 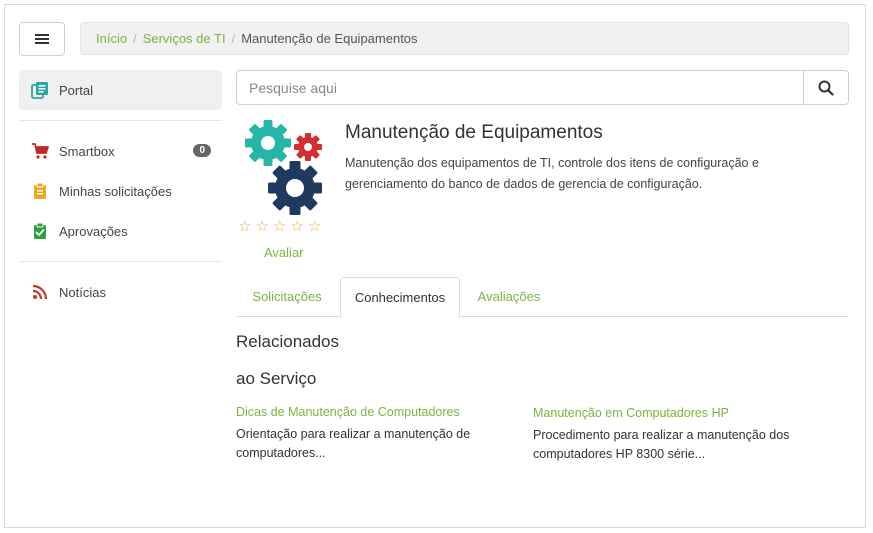 I want to click on sidebar-item-label: Smartbox, so click(x=87, y=151).